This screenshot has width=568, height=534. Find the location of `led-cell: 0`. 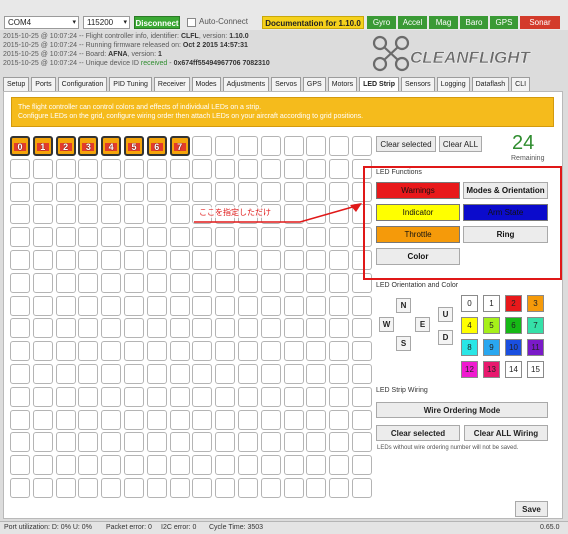

led-cell: 0 is located at coordinates (20, 146).